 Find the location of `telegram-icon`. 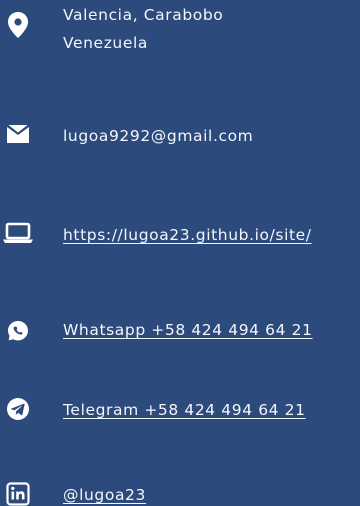

telegram-icon is located at coordinates (18, 409).